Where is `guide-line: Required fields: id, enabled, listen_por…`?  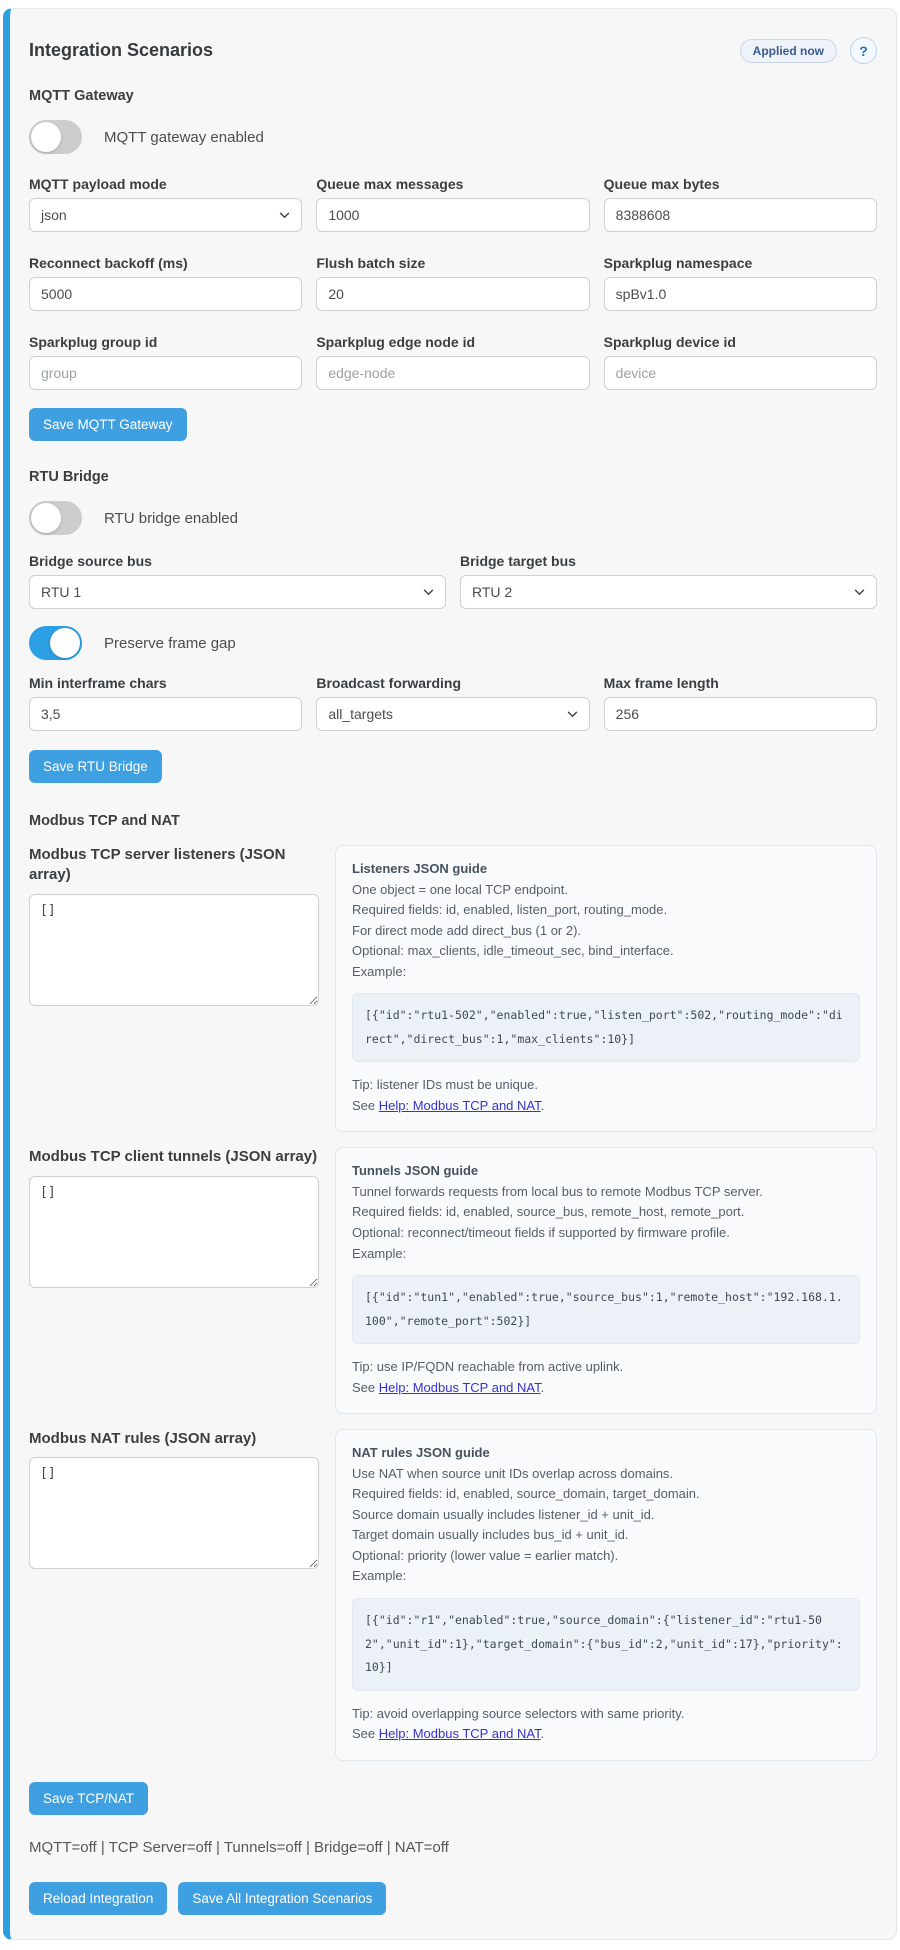 guide-line: Required fields: id, enabled, listen_por… is located at coordinates (510, 910).